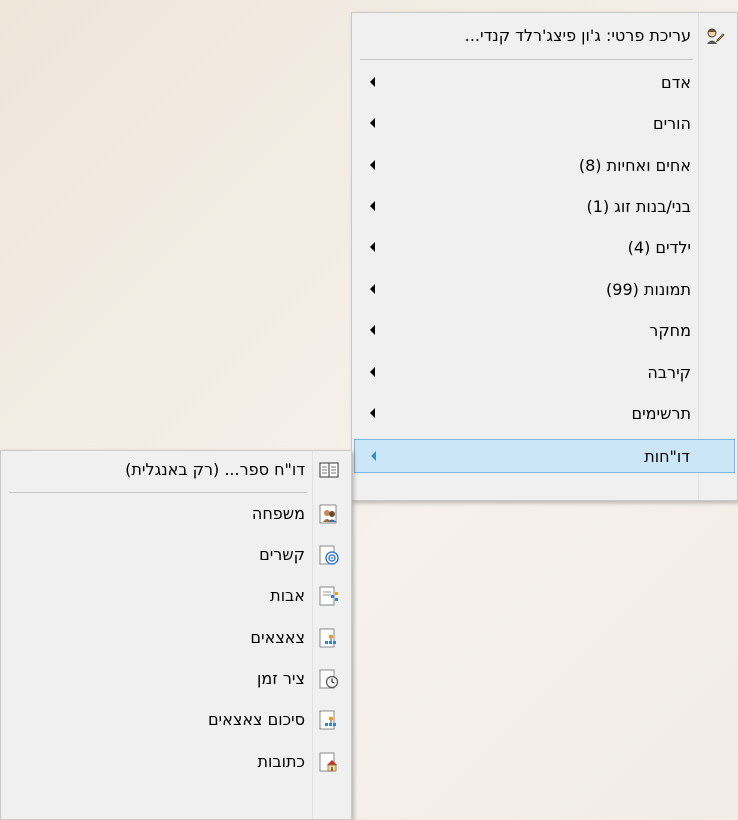 This screenshot has height=820, width=738. What do you see at coordinates (176, 555) in the screenshot?
I see `menu-item-relationships-report: קשרים` at bounding box center [176, 555].